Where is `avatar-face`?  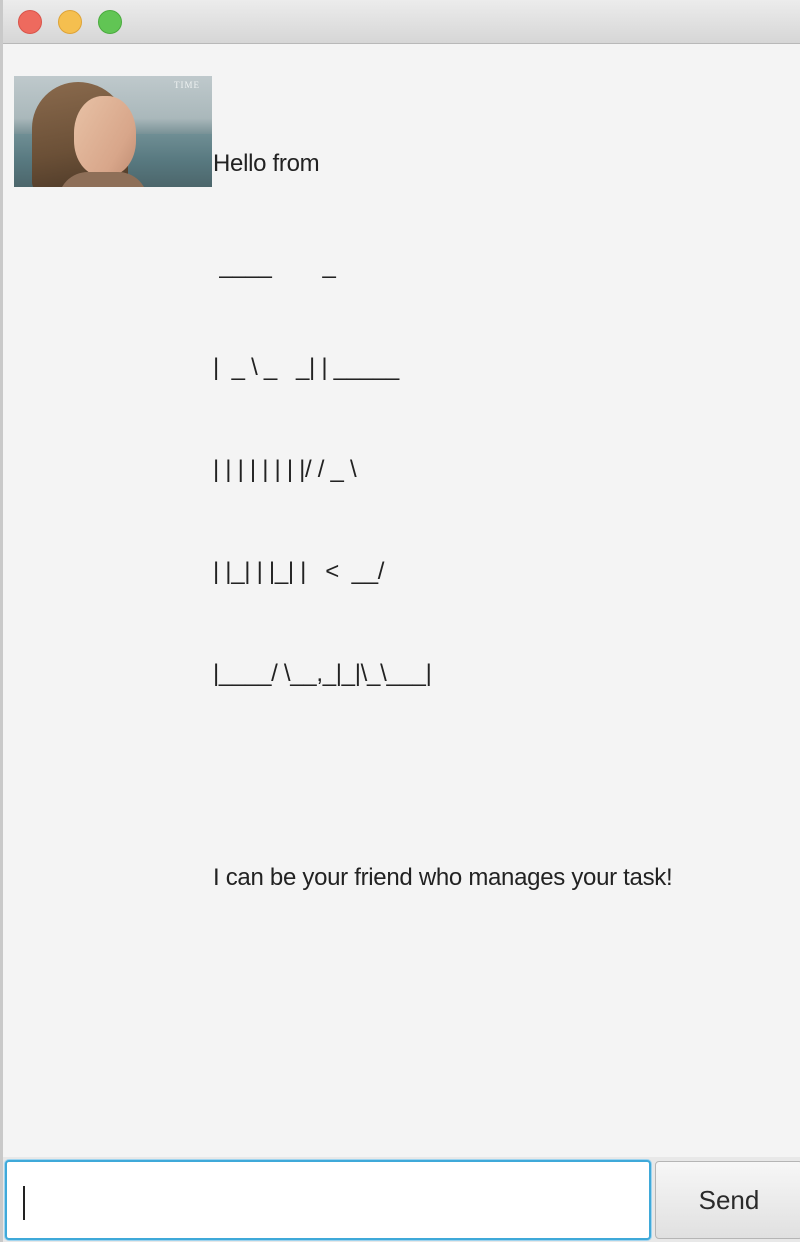 avatar-face is located at coordinates (105, 136).